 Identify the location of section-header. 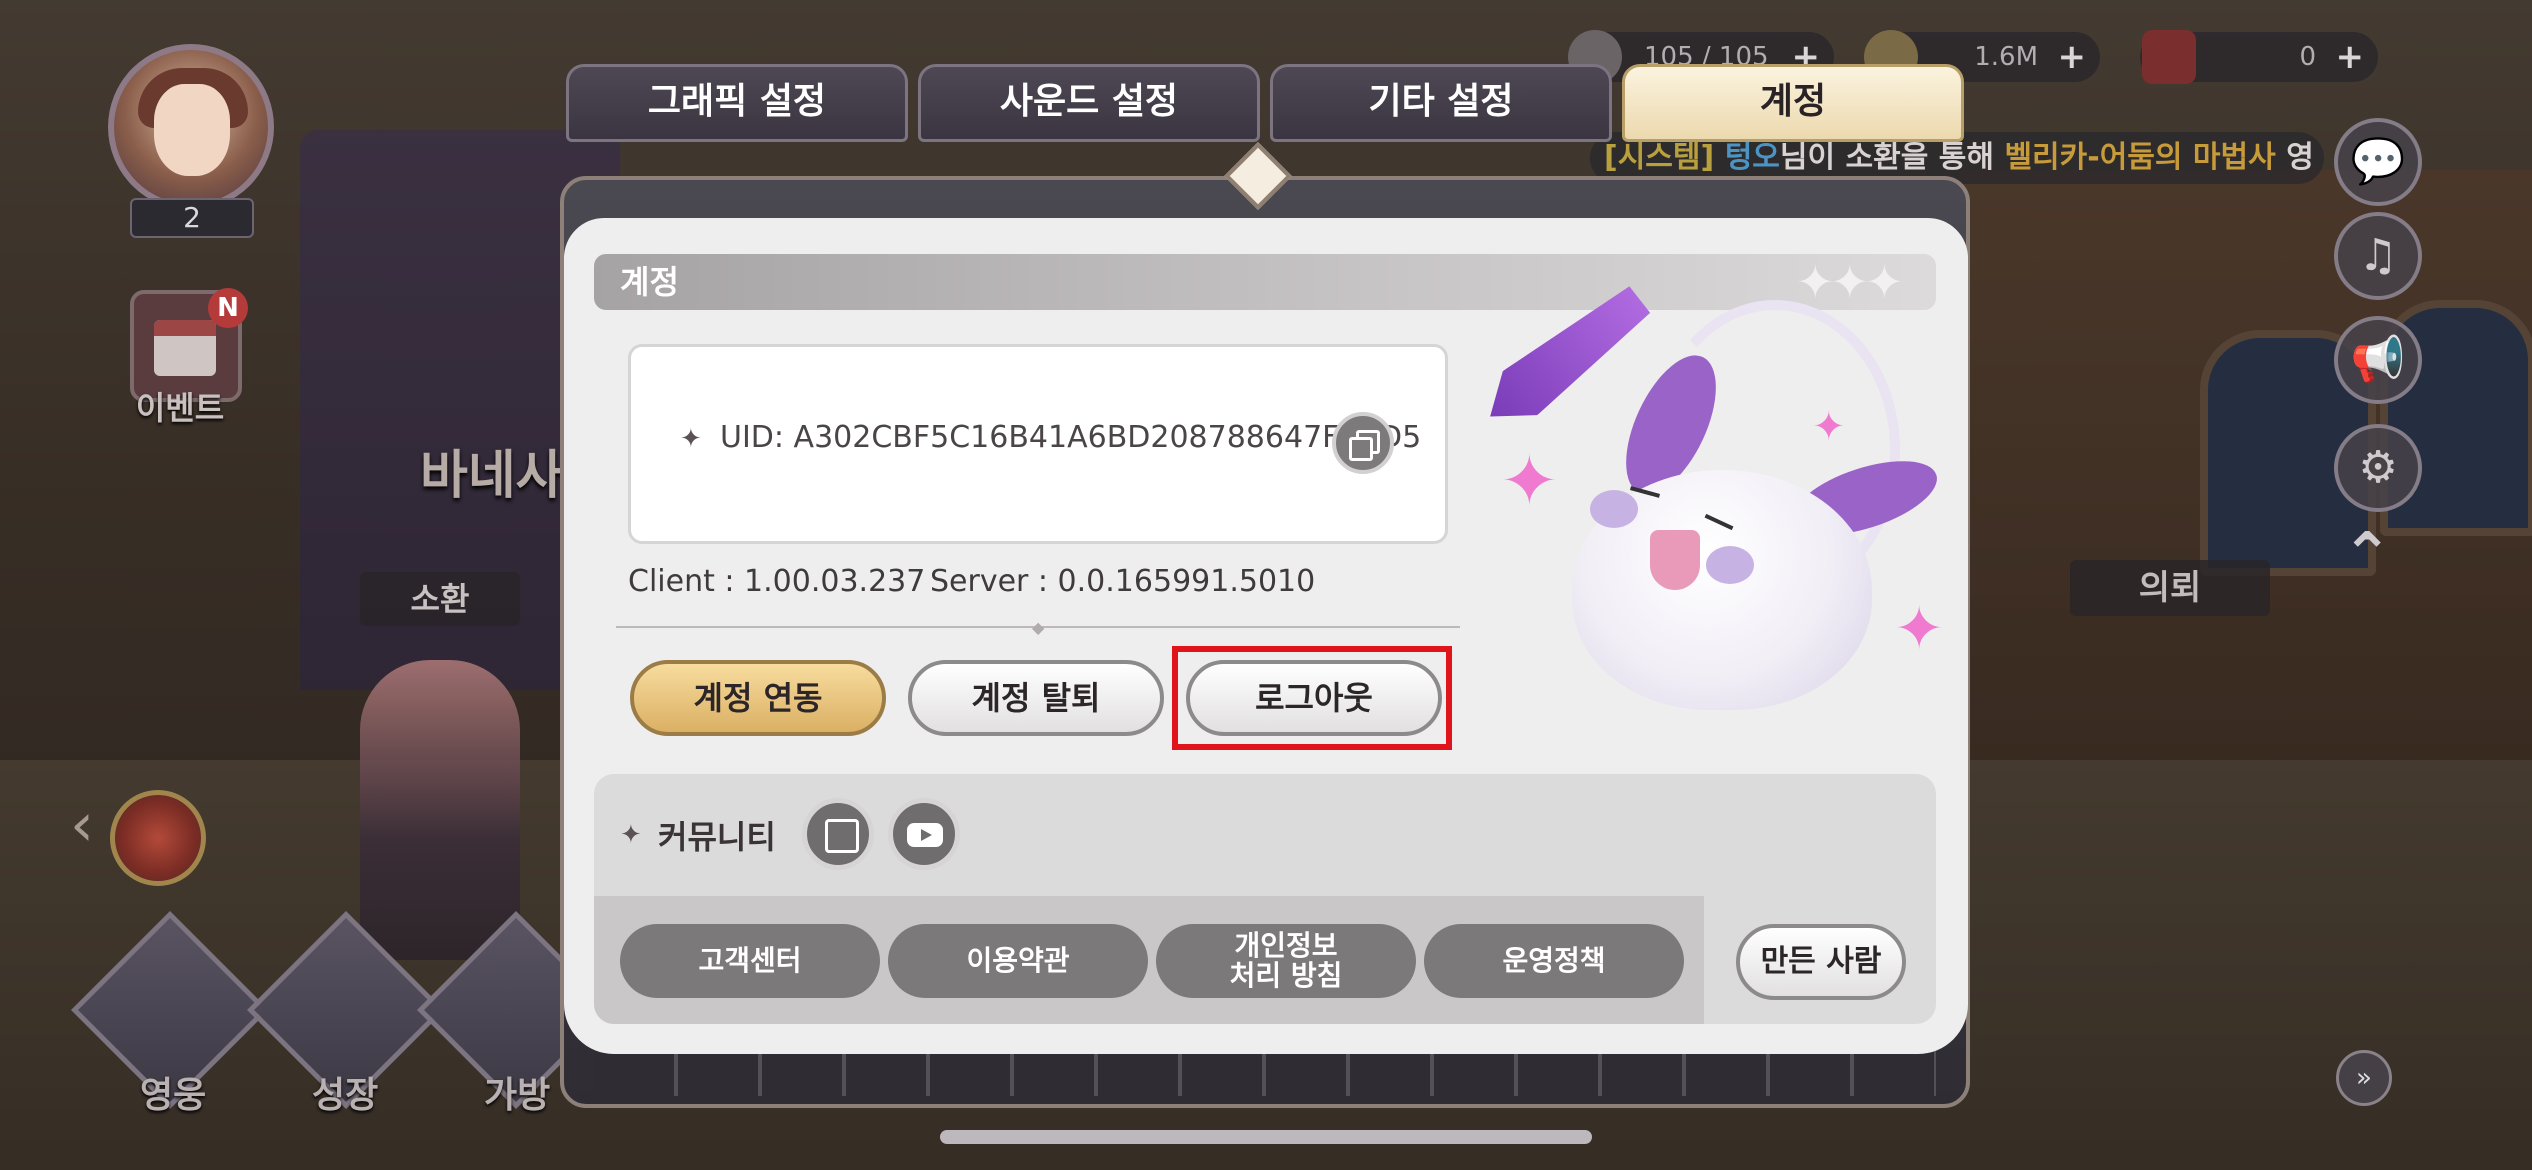
(1265, 282).